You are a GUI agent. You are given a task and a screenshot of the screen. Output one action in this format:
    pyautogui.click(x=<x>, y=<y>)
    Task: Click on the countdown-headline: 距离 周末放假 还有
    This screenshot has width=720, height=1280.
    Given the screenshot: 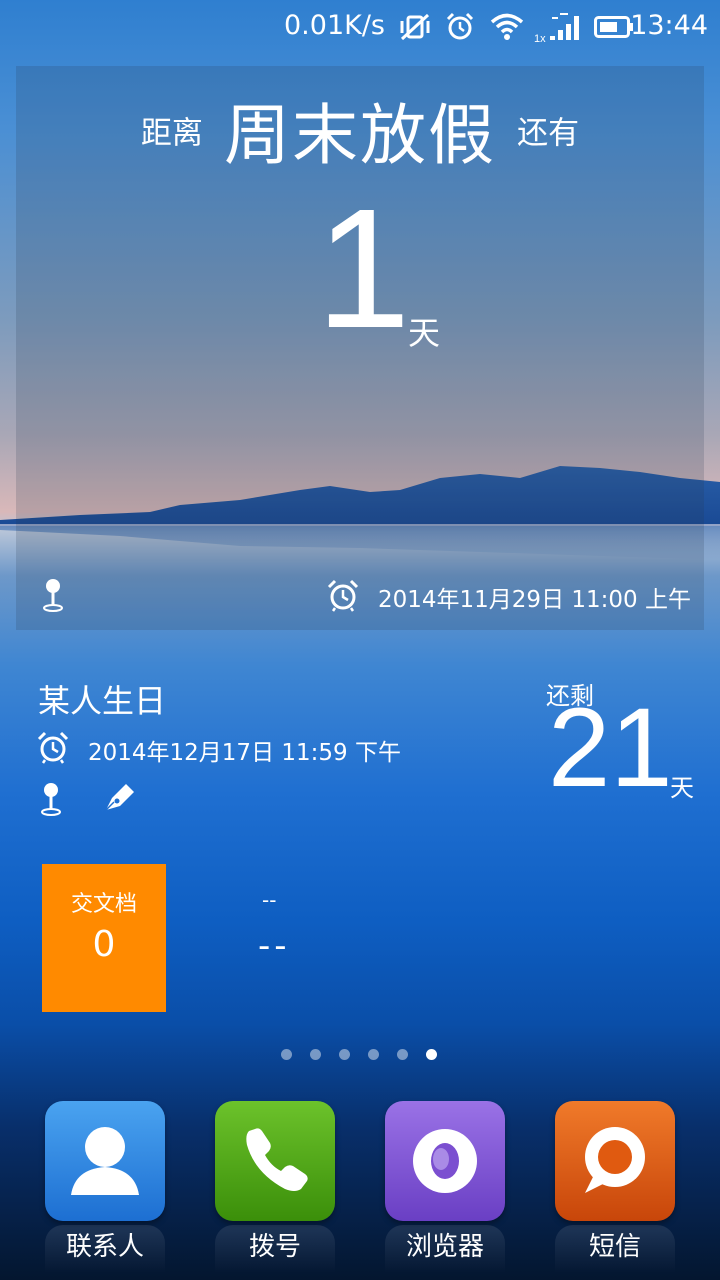 What is the action you would take?
    pyautogui.click(x=360, y=130)
    